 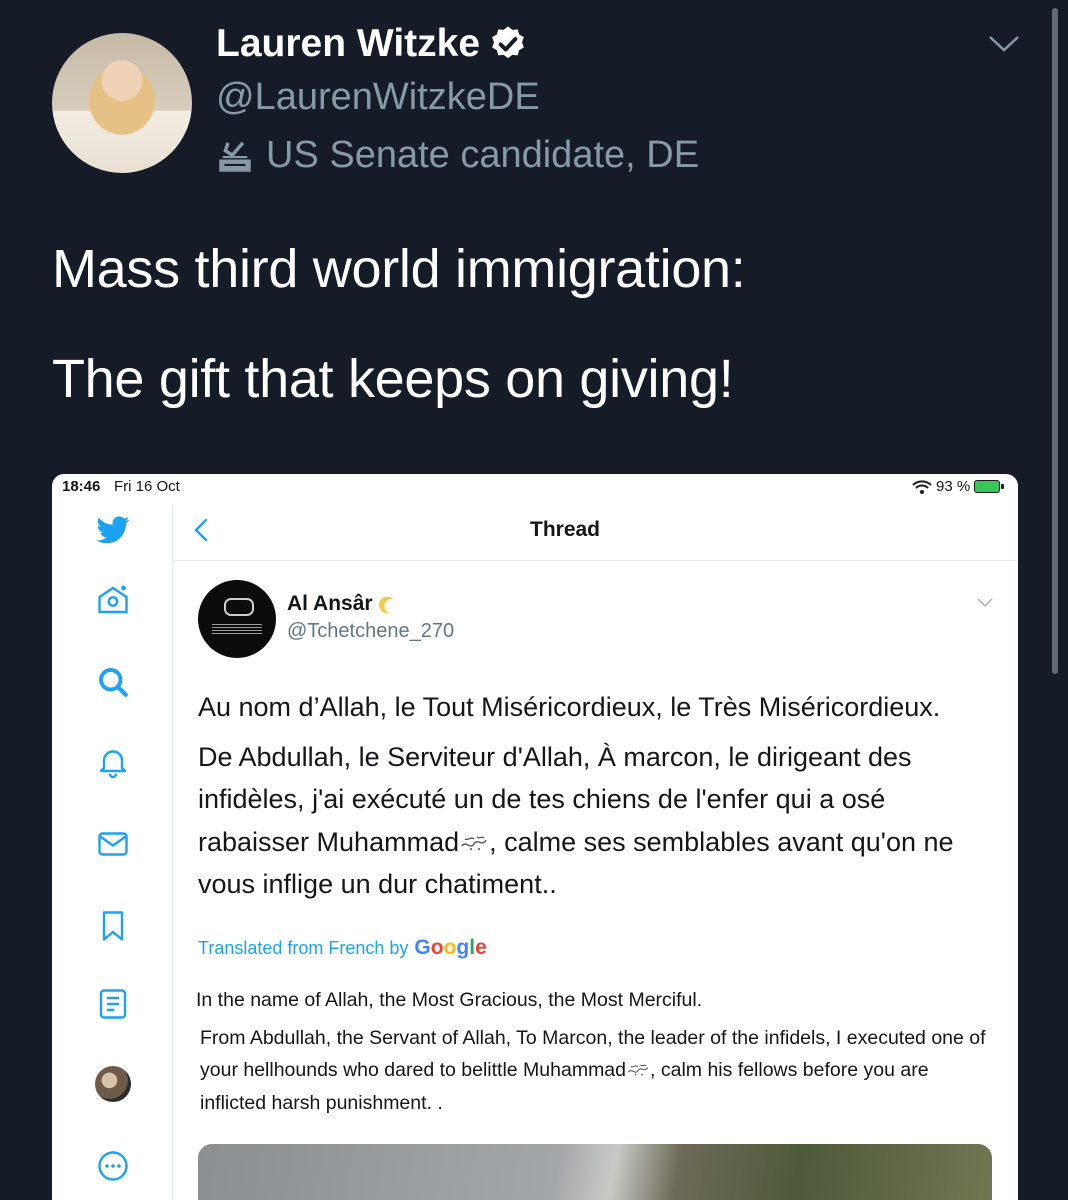 I want to click on post-author-avatar, so click(x=237, y=619).